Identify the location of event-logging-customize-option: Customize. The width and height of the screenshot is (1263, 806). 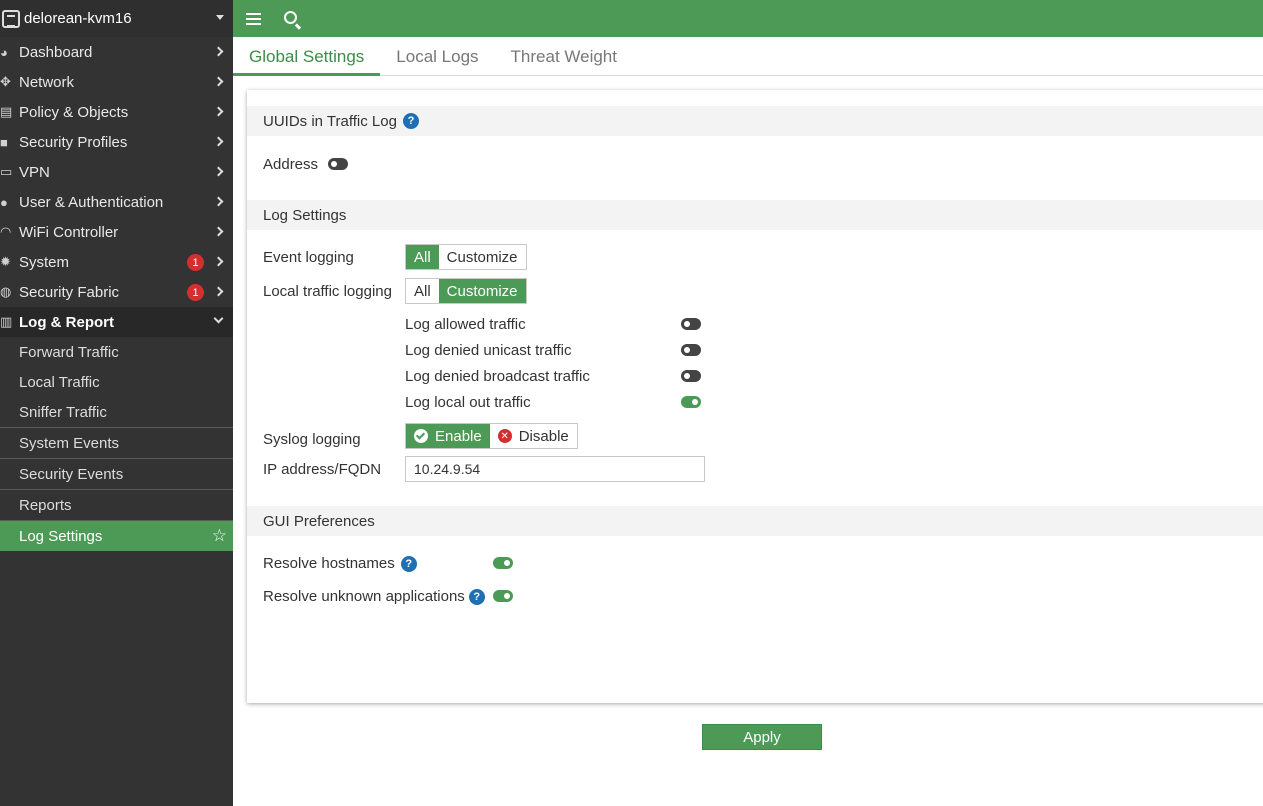
(482, 257).